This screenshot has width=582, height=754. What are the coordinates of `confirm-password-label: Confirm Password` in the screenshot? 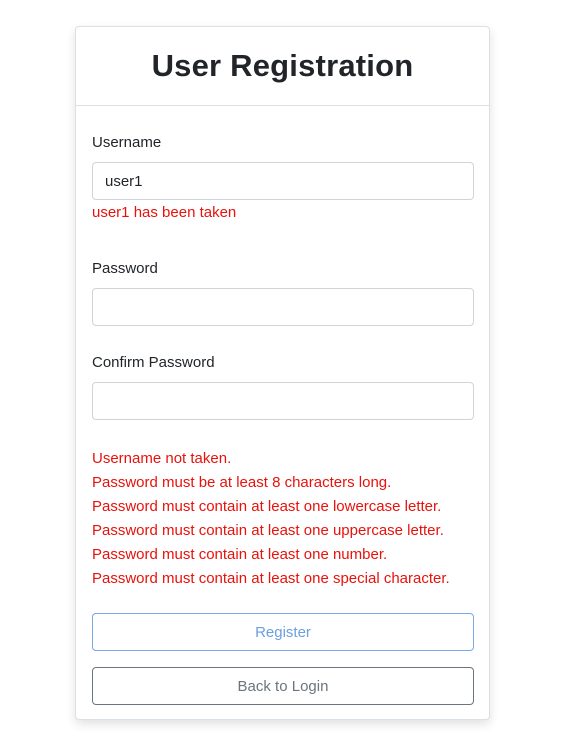 It's located at (153, 362).